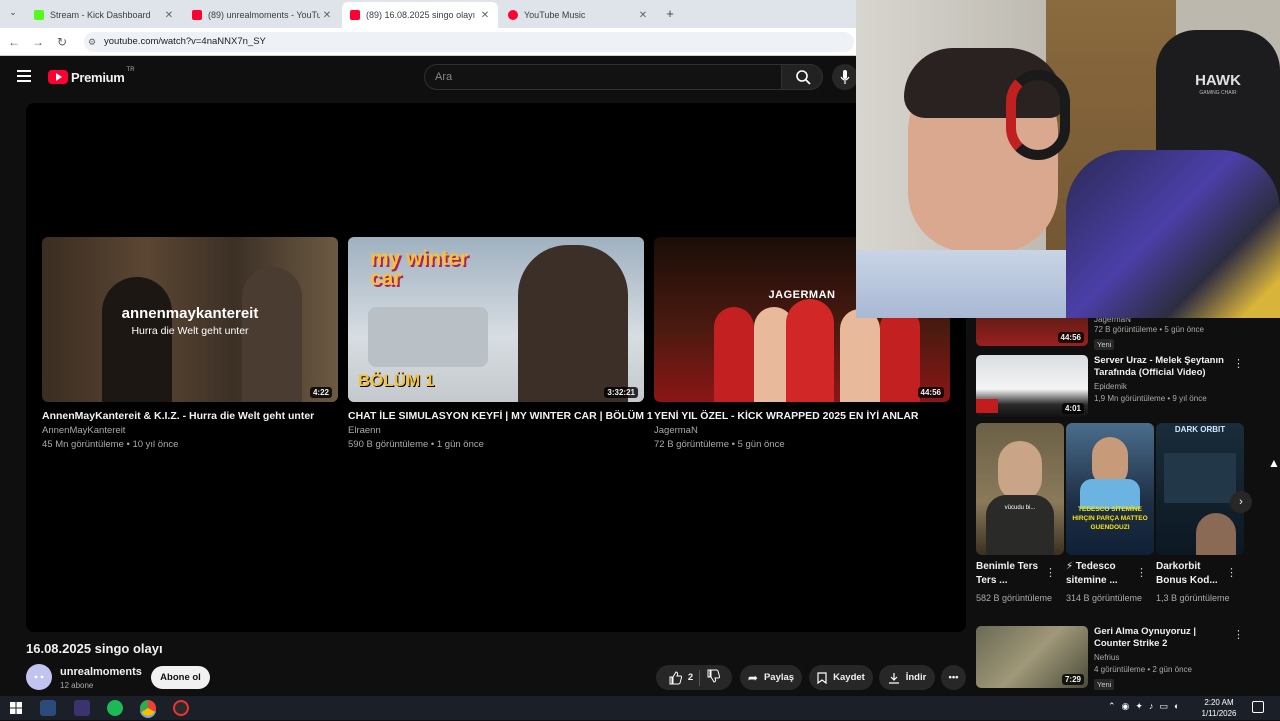  I want to click on voice-search-button, so click(845, 77).